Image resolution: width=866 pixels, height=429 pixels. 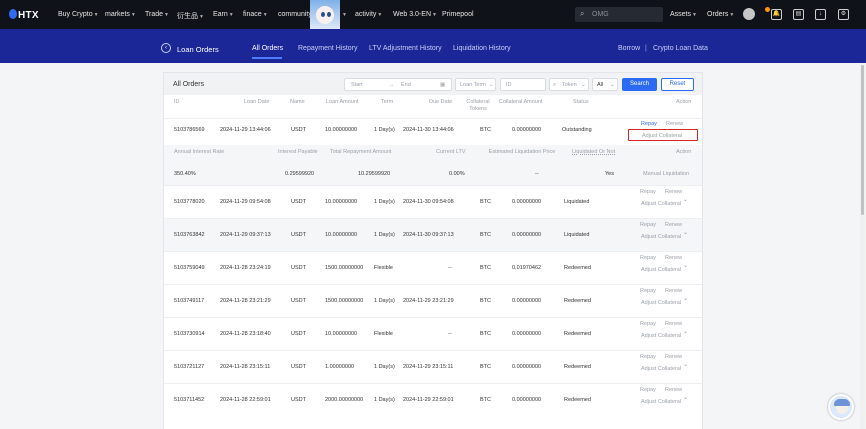 I want to click on loan-term-select: Loan Term ⌄, so click(x=475, y=84).